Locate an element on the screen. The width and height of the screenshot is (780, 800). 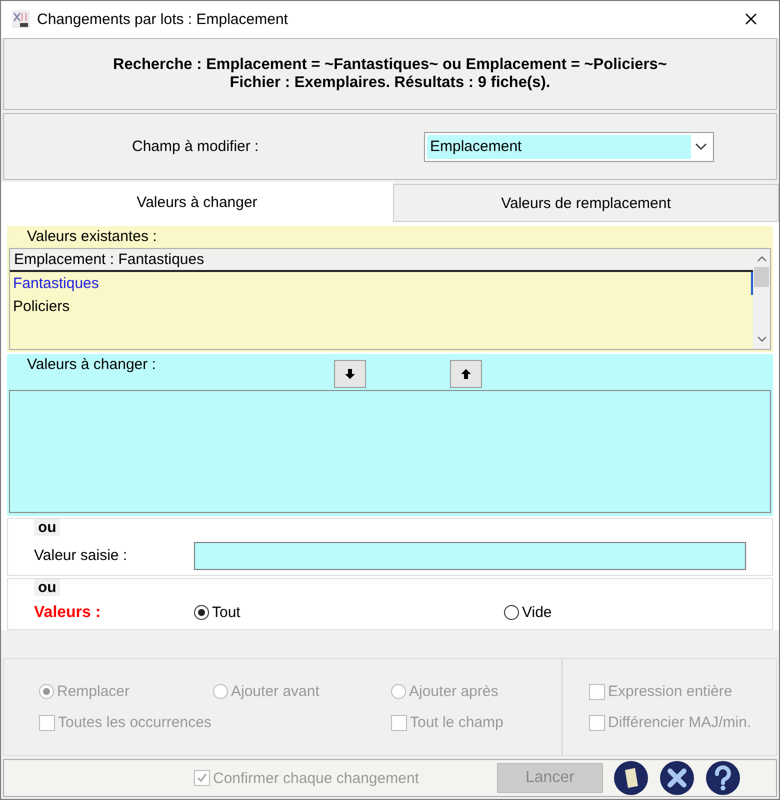
field-label: Champ à modifier : is located at coordinates (195, 147).